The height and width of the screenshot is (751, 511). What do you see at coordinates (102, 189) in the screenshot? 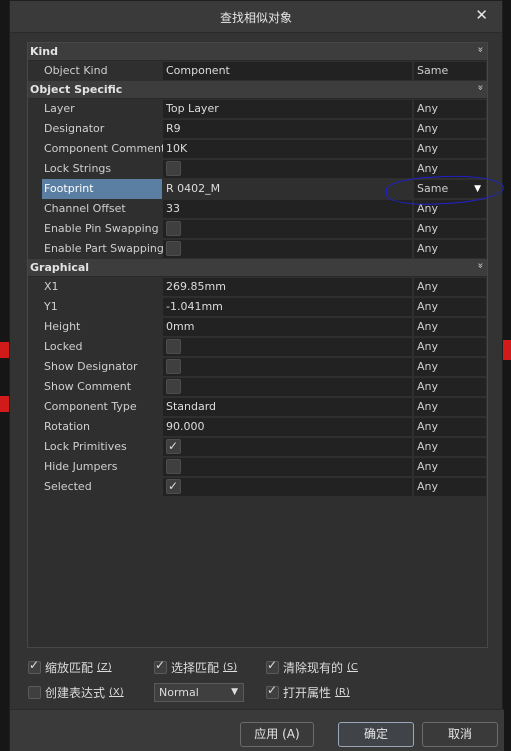
I see `property-name: Footprint` at bounding box center [102, 189].